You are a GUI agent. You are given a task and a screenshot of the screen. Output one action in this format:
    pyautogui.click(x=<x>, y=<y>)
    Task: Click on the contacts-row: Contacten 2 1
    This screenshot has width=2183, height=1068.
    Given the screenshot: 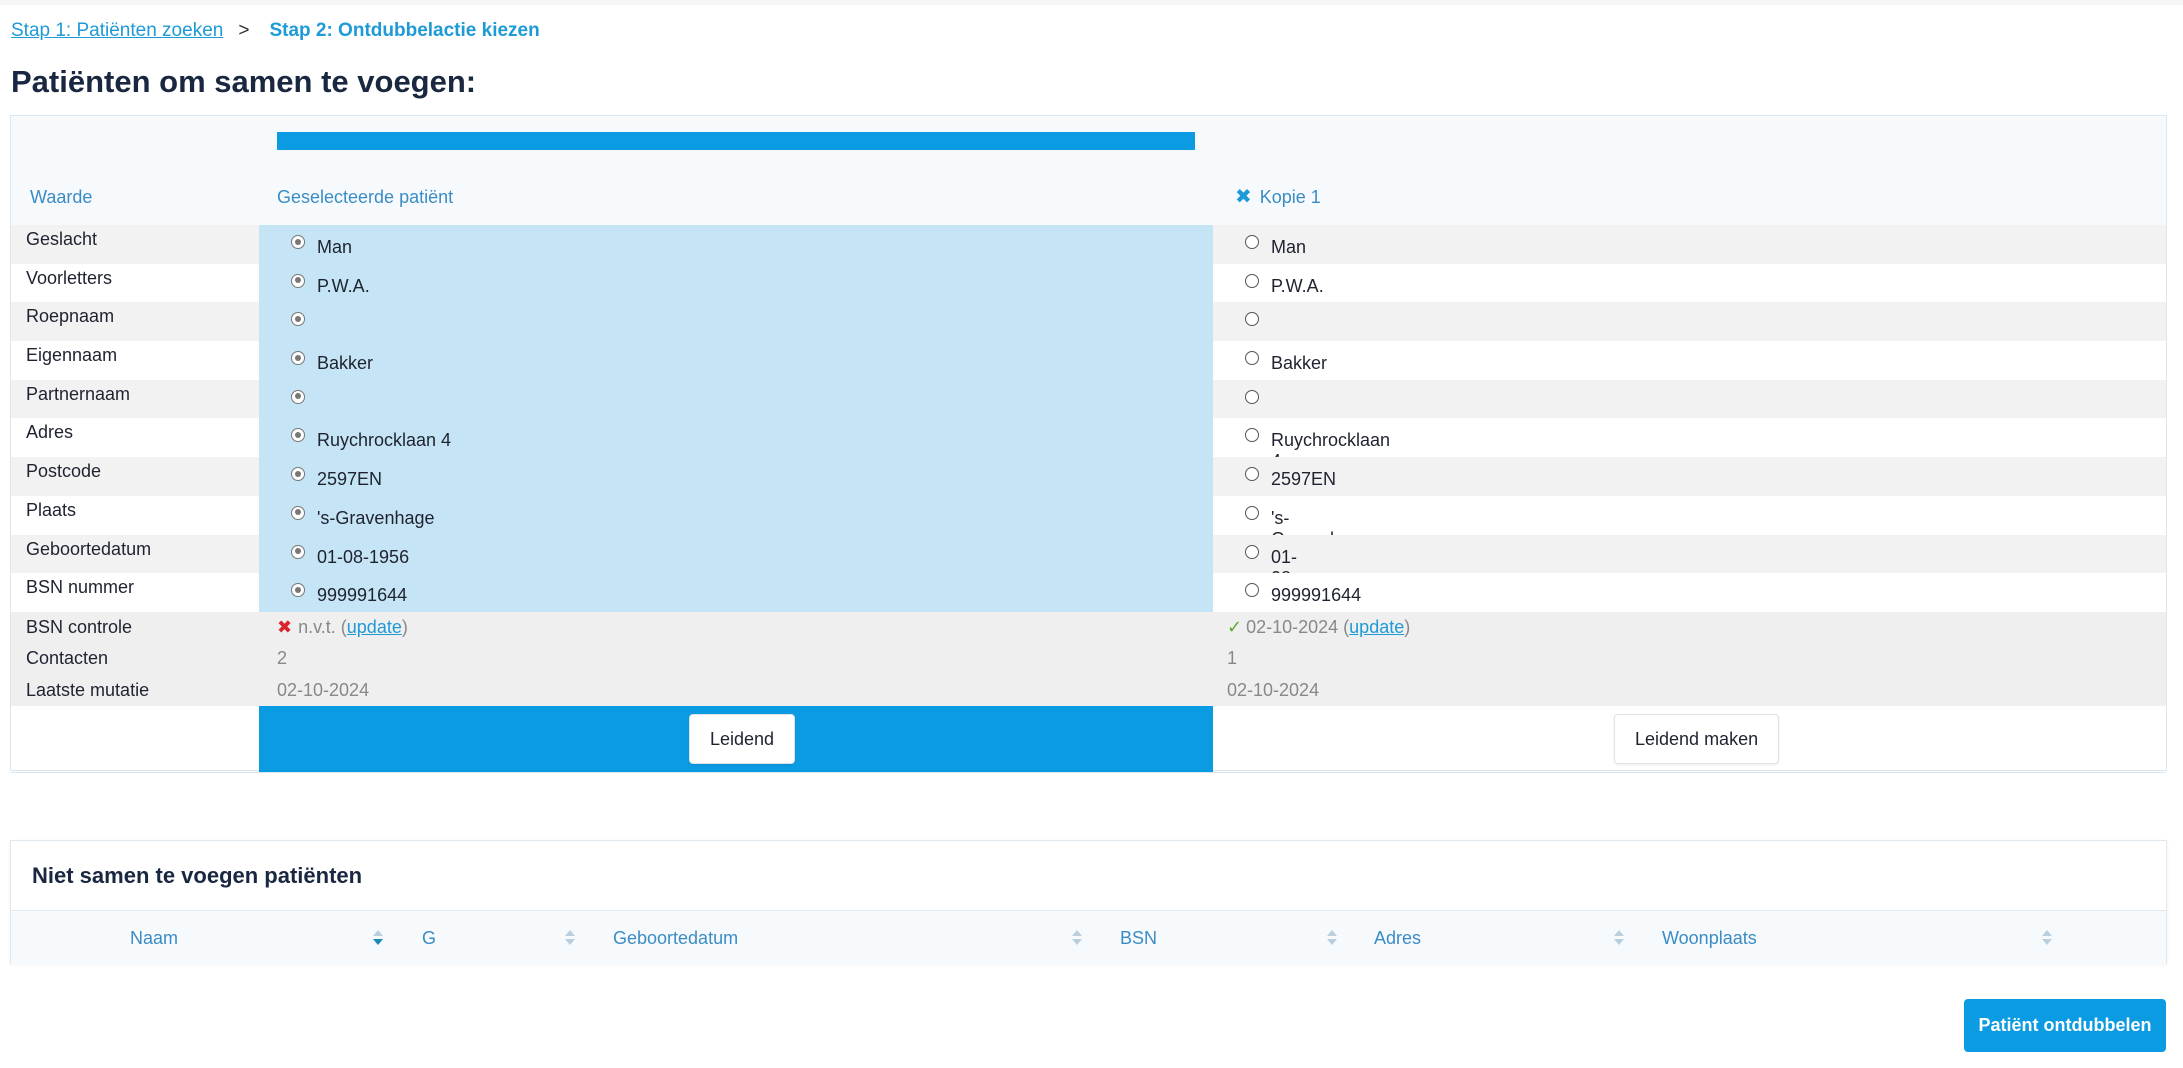 What is the action you would take?
    pyautogui.click(x=1088, y=658)
    